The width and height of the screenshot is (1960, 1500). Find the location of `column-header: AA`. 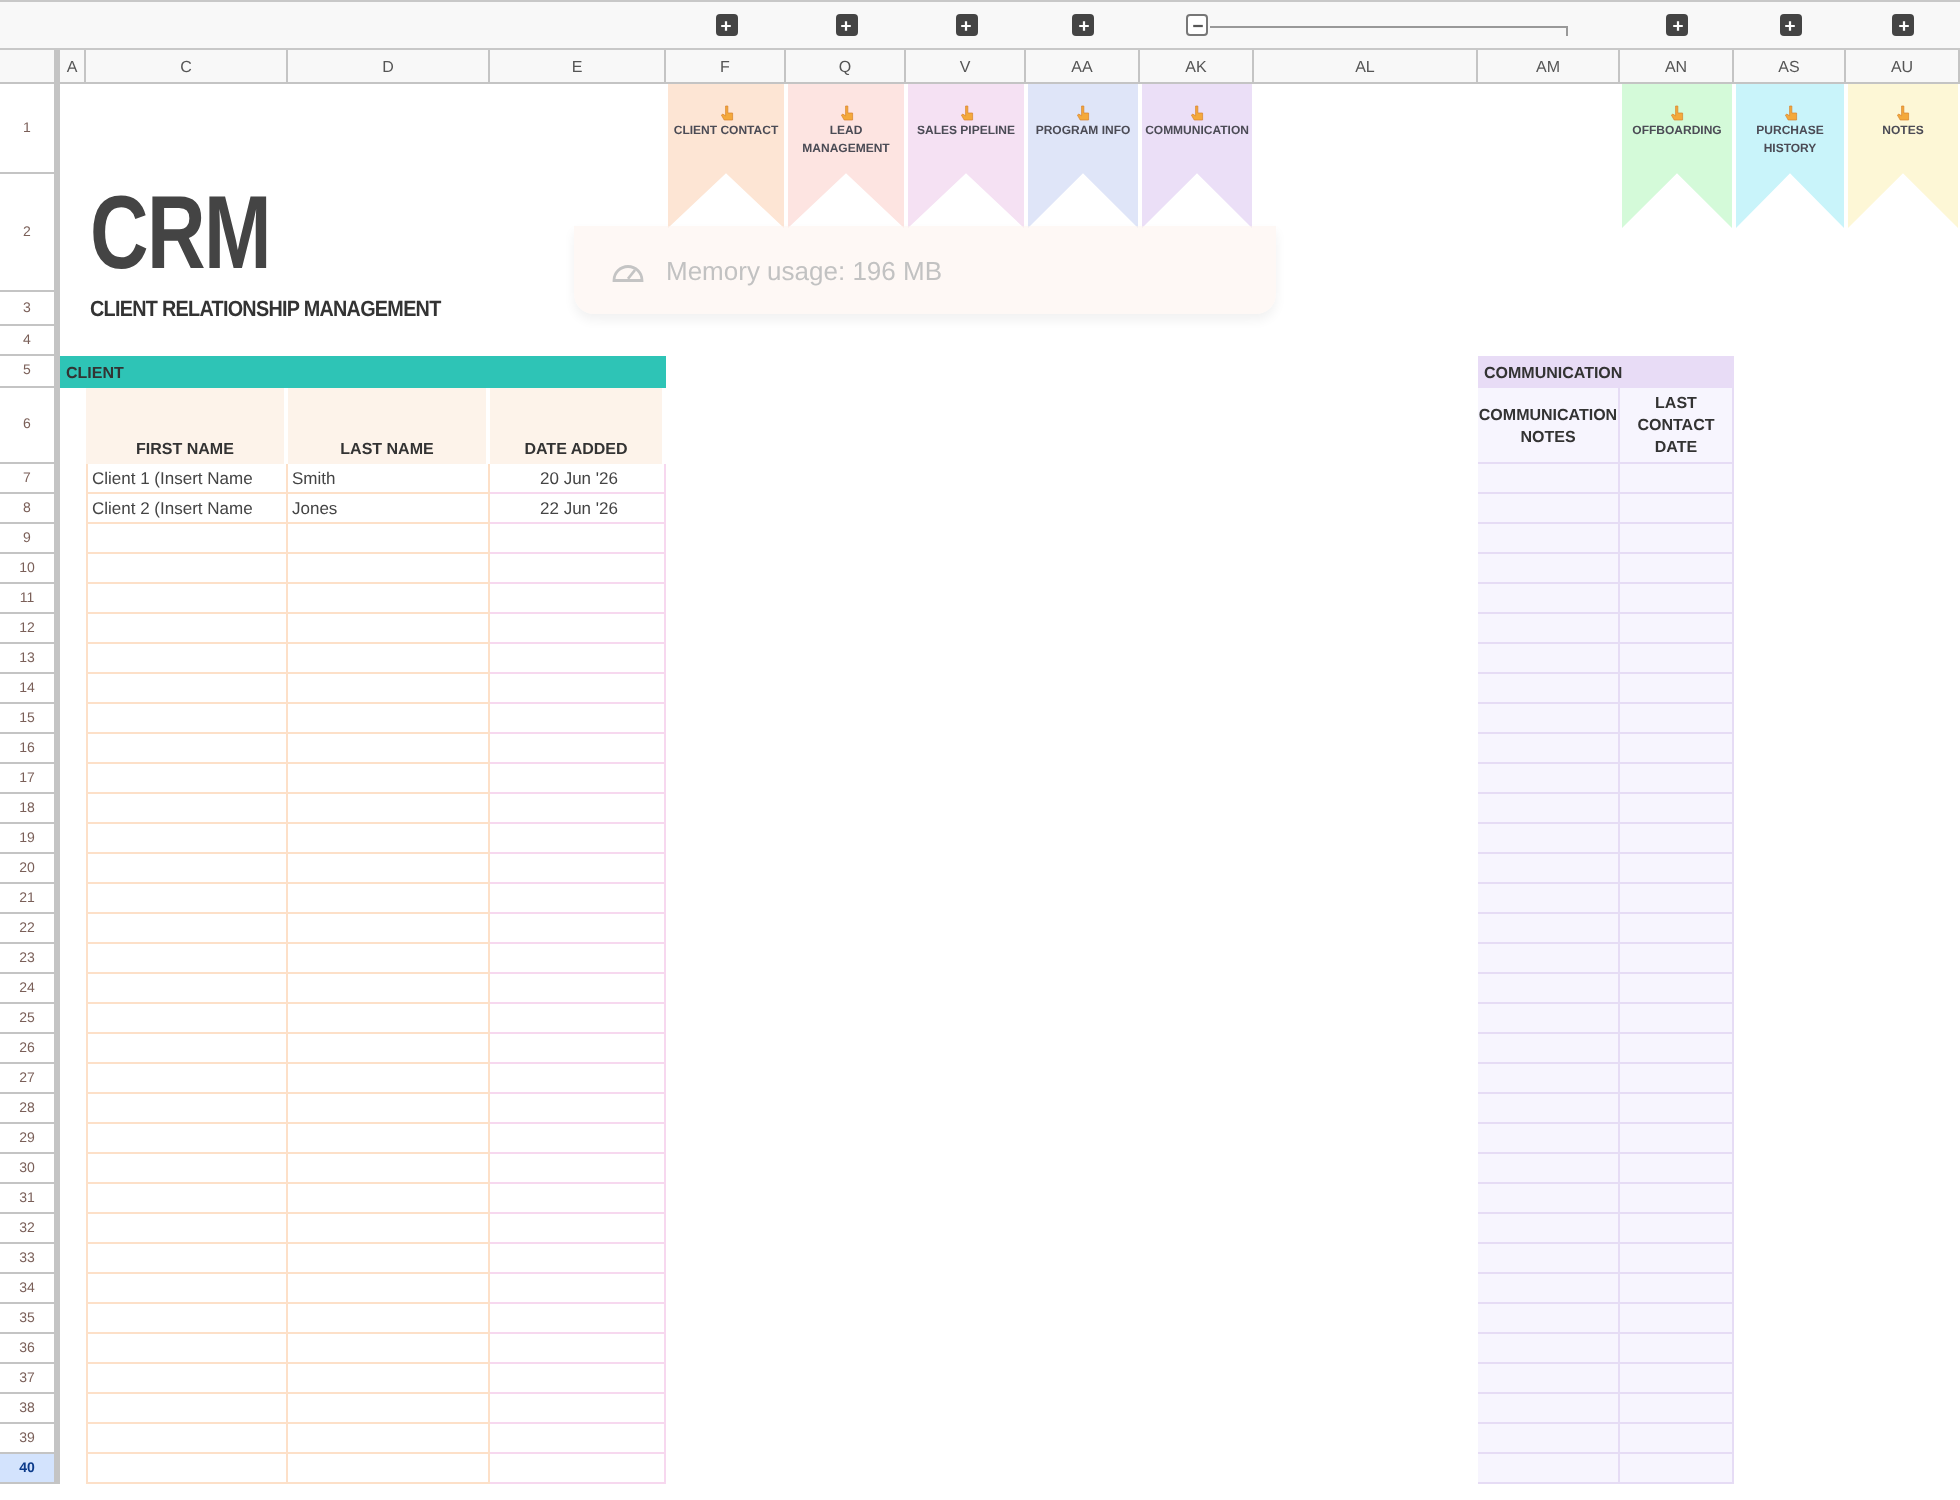

column-header: AA is located at coordinates (1083, 67).